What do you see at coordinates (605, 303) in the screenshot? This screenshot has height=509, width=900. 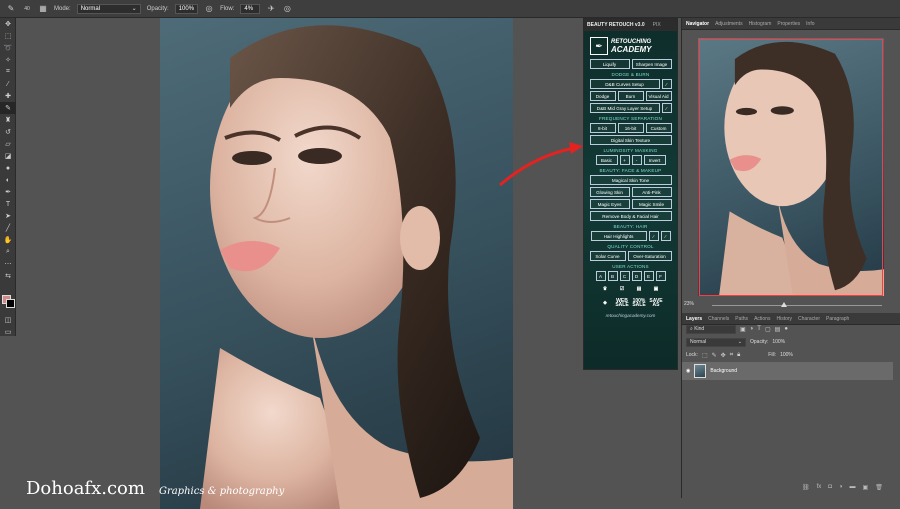 I see `layers-stack-icon: ◈` at bounding box center [605, 303].